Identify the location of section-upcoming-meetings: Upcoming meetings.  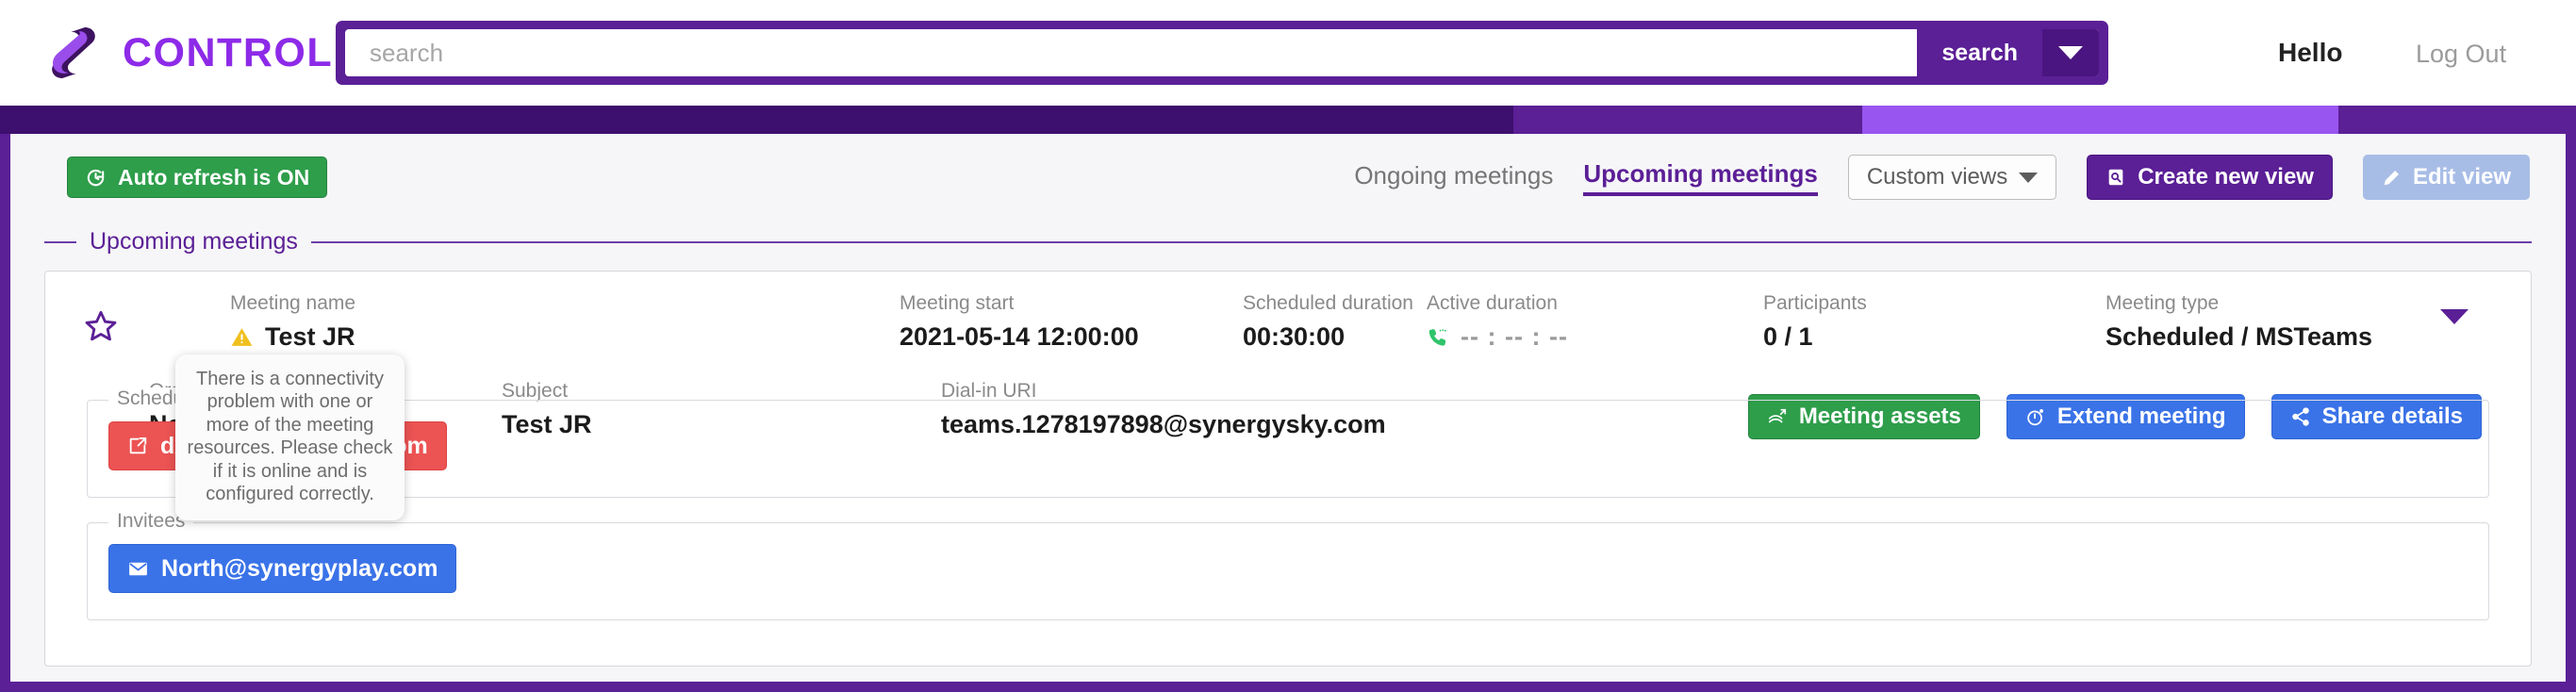
(1288, 241).